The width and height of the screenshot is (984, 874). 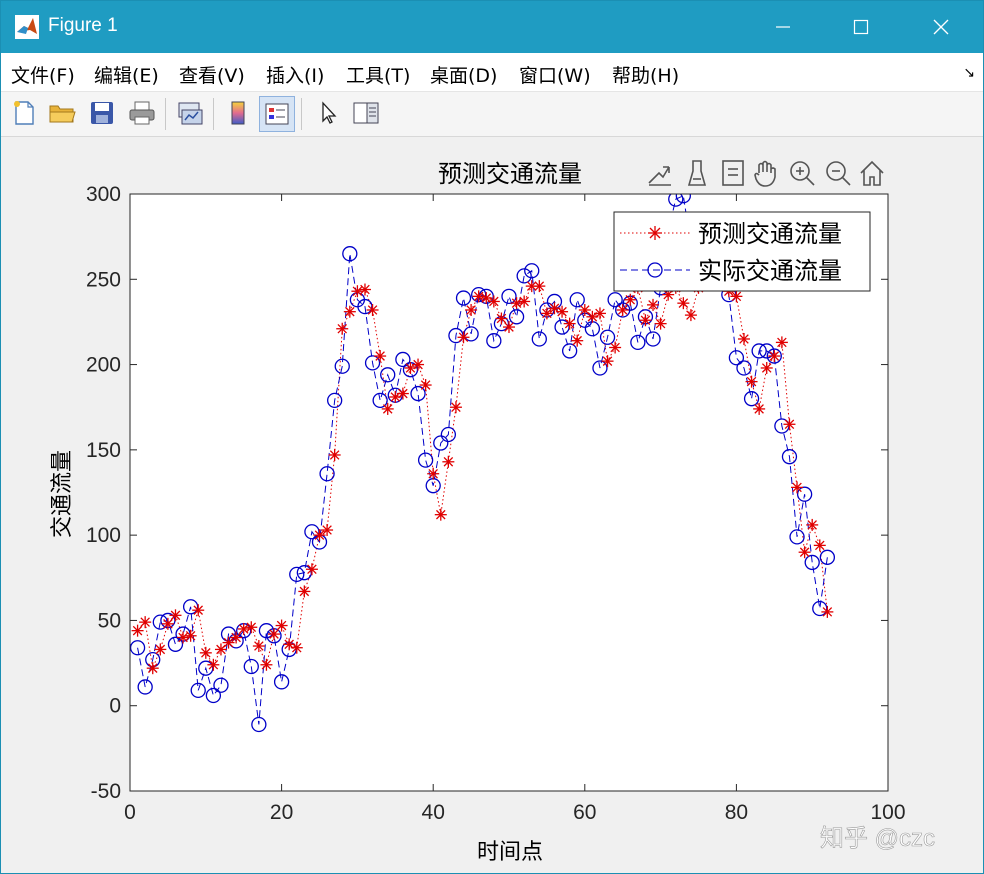 I want to click on property-inspector-icon, so click(x=366, y=113).